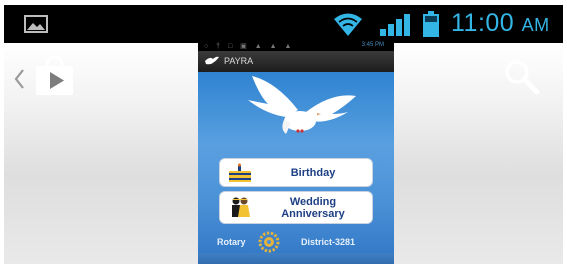  I want to click on birthday-button: Birthday, so click(296, 172).